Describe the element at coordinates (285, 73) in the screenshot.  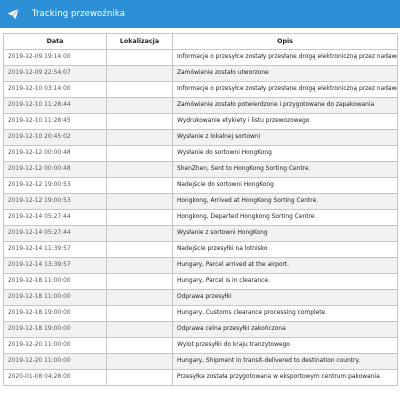
I see `description-cell: Zamówienie zostało utworzone` at that location.